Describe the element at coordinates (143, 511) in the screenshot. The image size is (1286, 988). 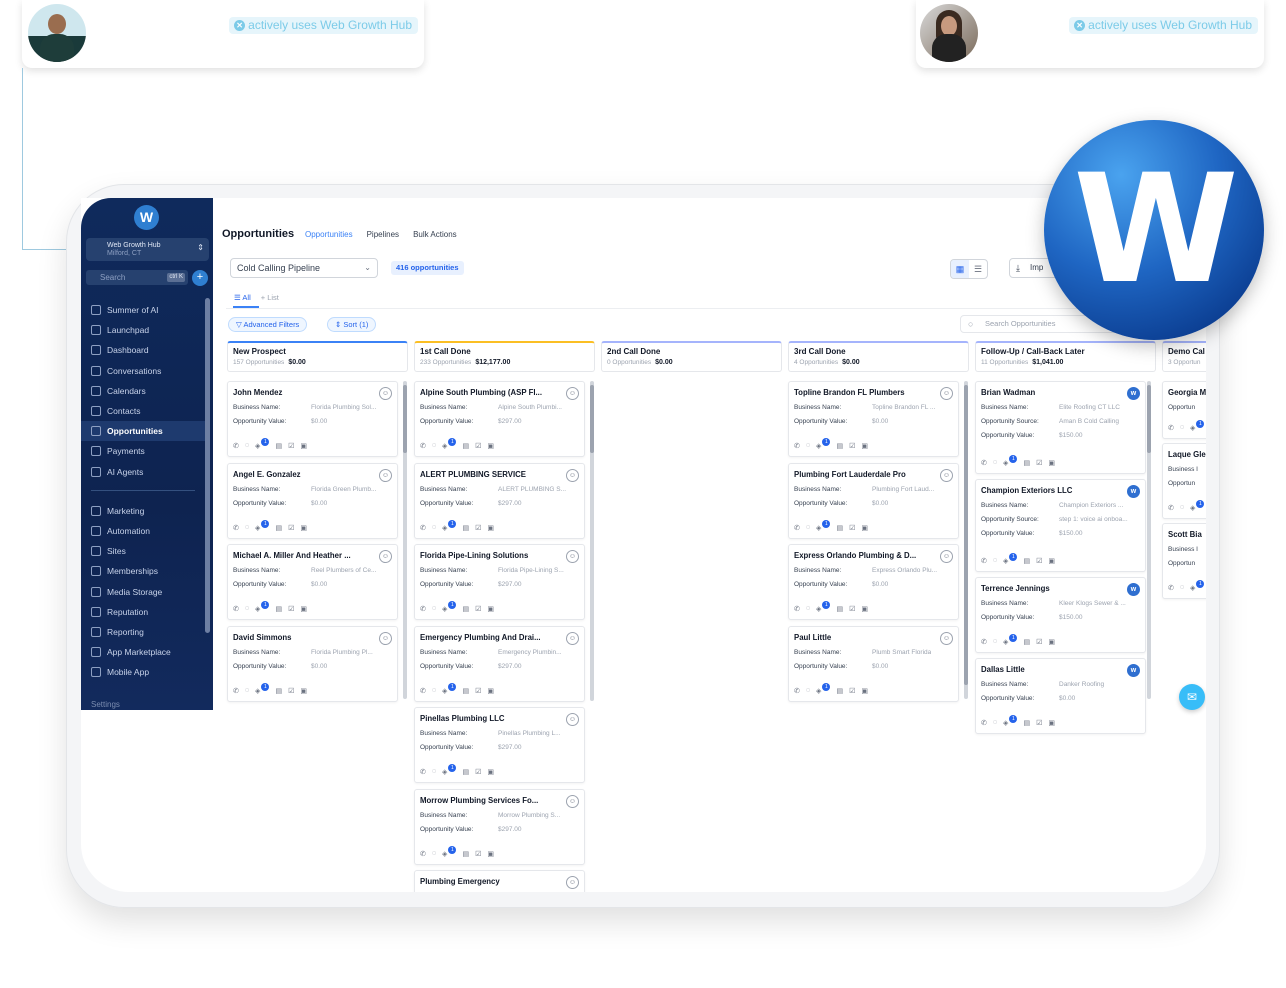
I see `sidebar-item-marketing: Marketing` at that location.